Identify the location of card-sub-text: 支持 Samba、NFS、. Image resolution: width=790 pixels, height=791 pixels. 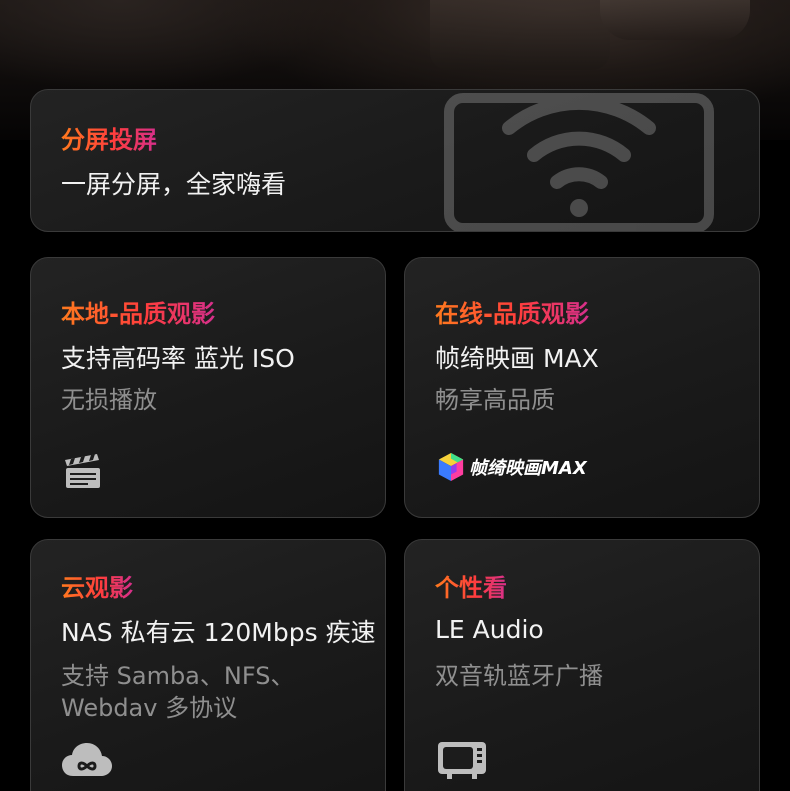
(178, 676).